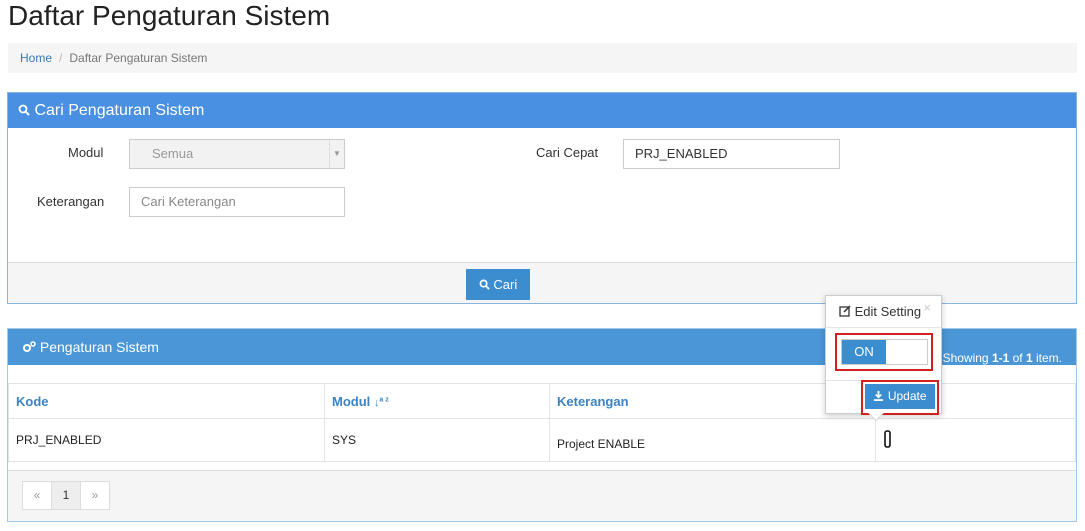  What do you see at coordinates (166, 401) in the screenshot?
I see `column-header-kode: Kode` at bounding box center [166, 401].